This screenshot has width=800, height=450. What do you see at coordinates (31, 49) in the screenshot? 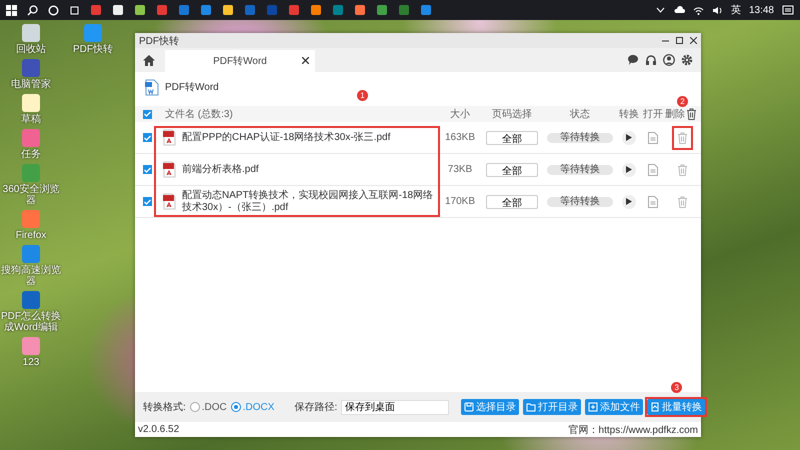
I see `shortcut-label: 回收站` at bounding box center [31, 49].